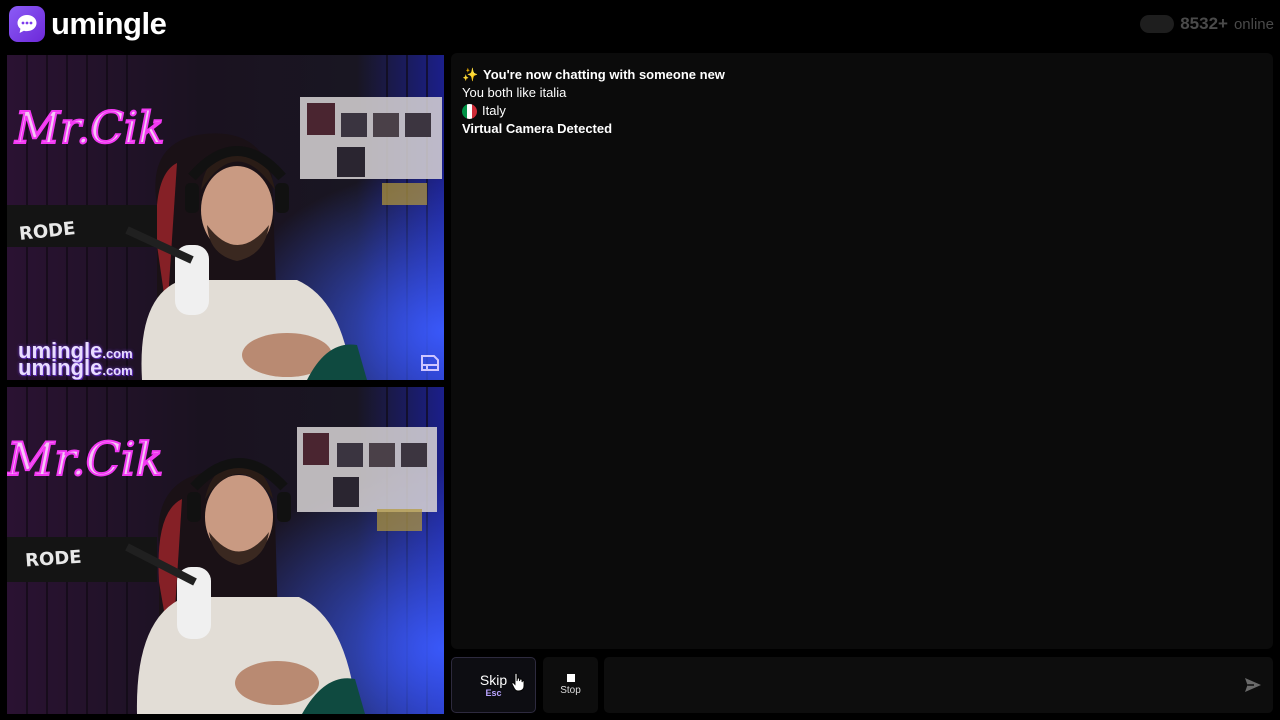 The image size is (1280, 720). I want to click on online-label: online, so click(1253, 24).